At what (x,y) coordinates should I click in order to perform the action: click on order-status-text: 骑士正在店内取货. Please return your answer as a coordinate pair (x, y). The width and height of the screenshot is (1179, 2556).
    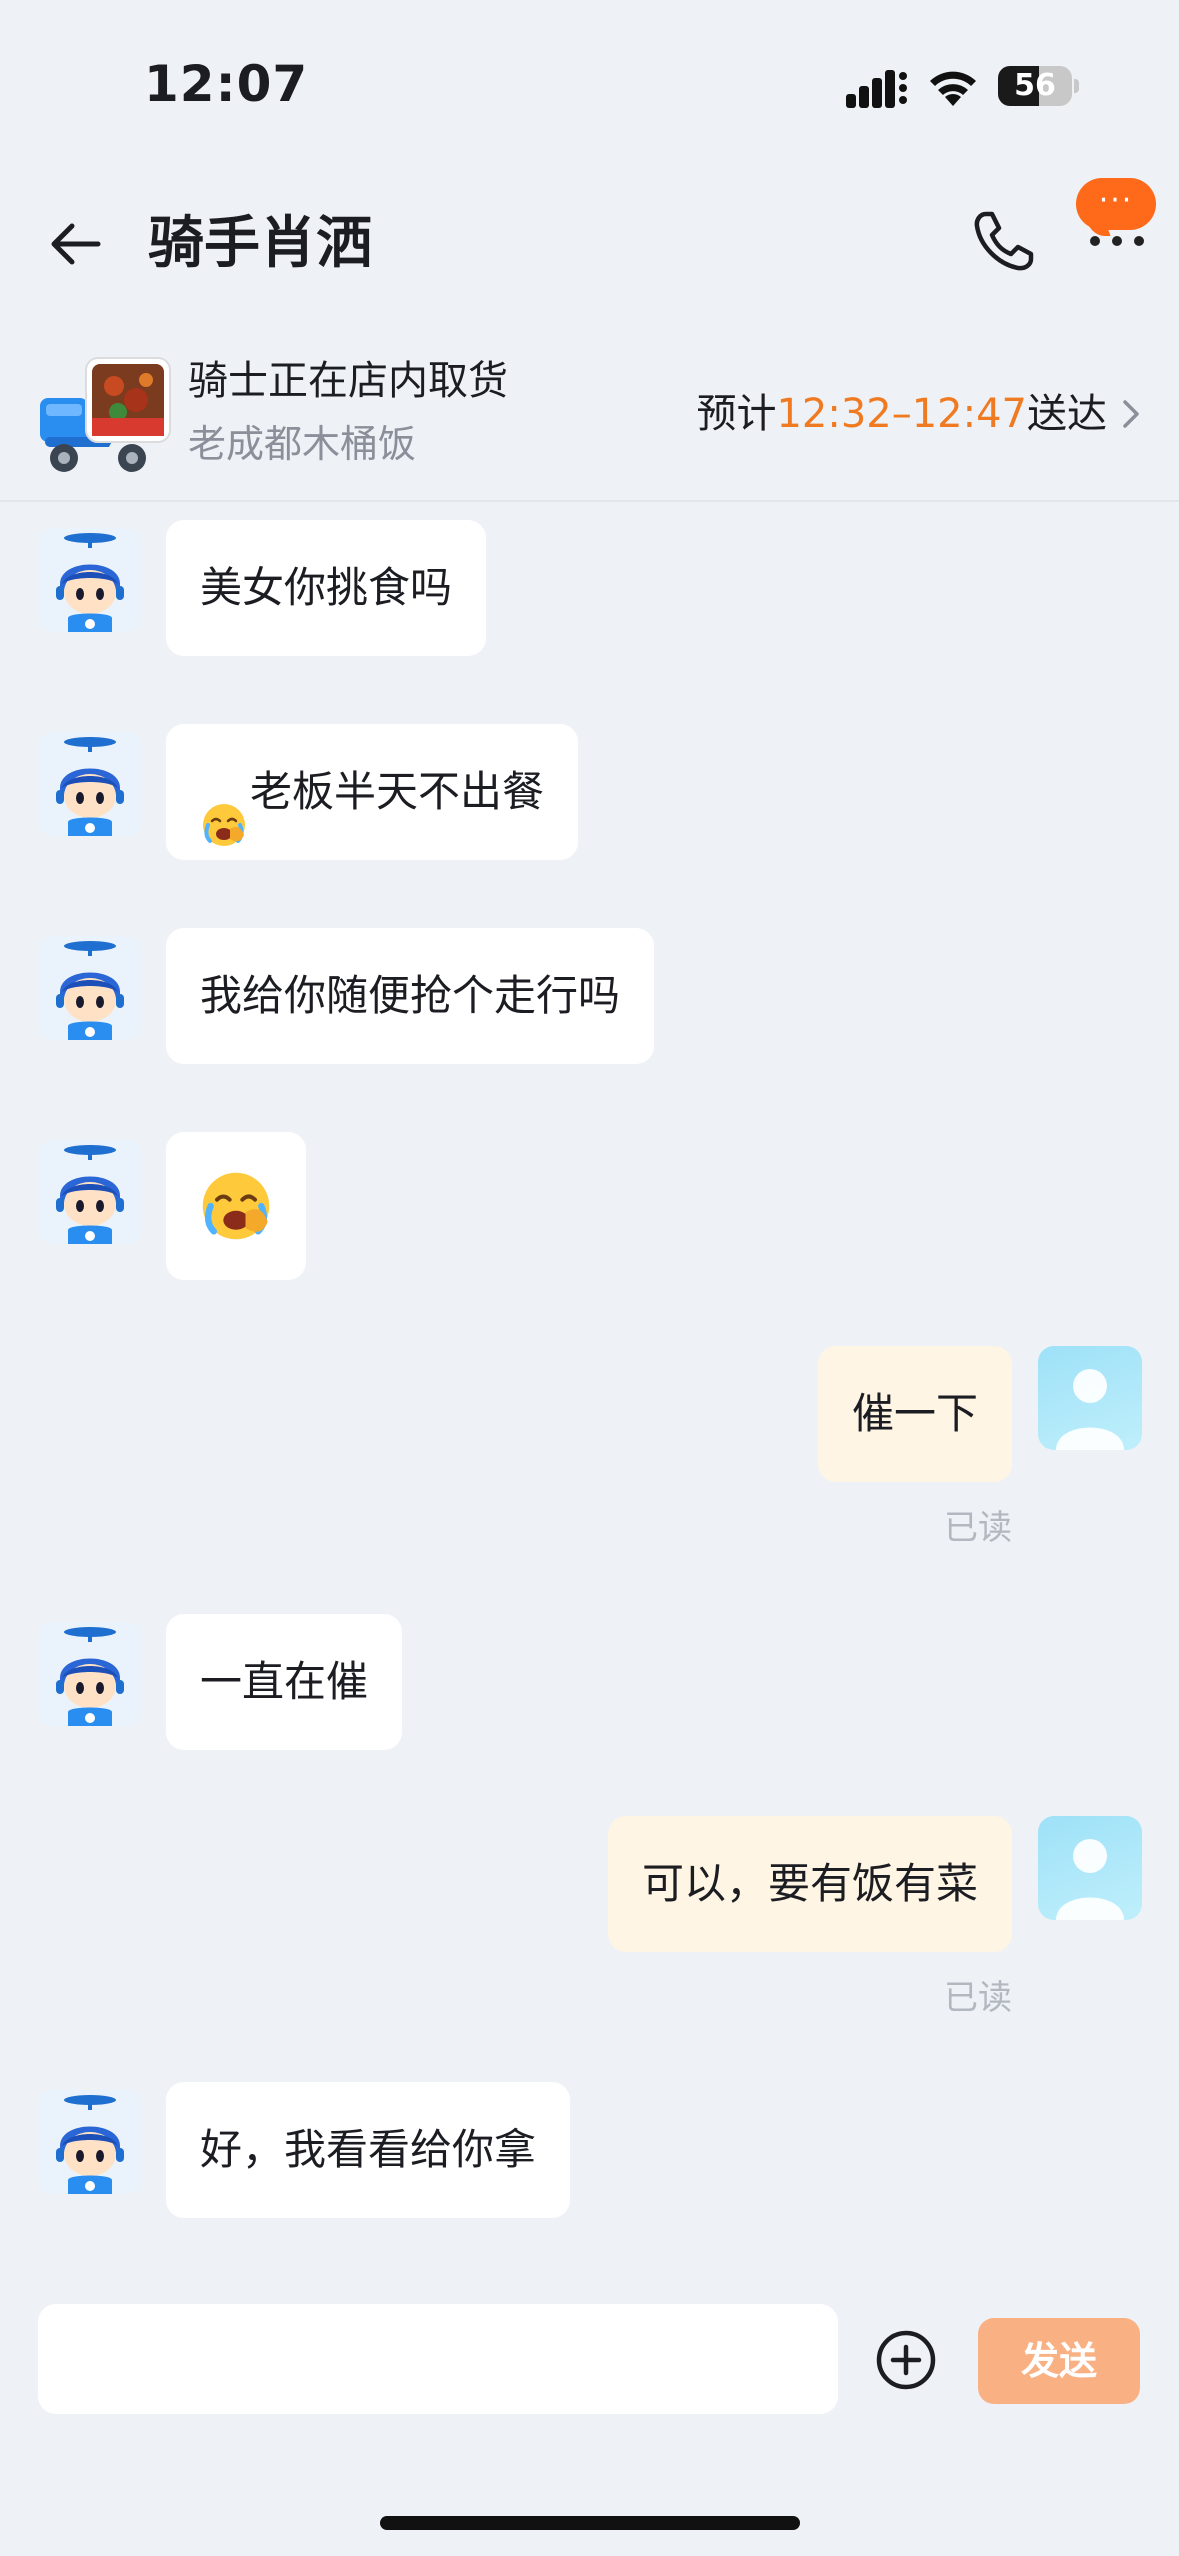
    Looking at the image, I should click on (348, 381).